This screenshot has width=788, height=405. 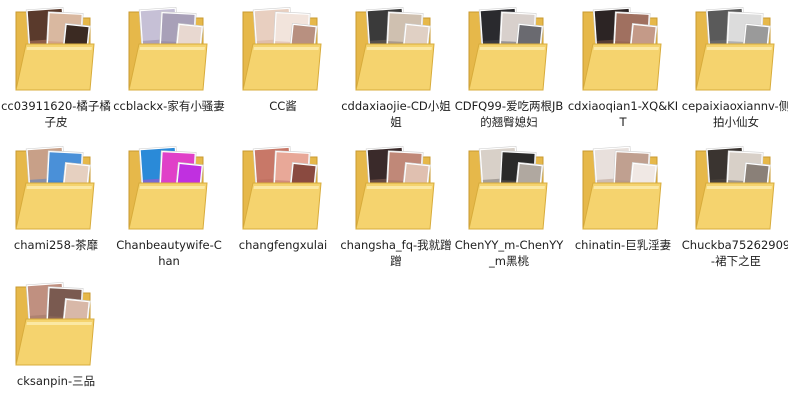 I want to click on folder-item: CDFQ99-爱吃两根JB的翘臀媳妇, so click(x=509, y=65).